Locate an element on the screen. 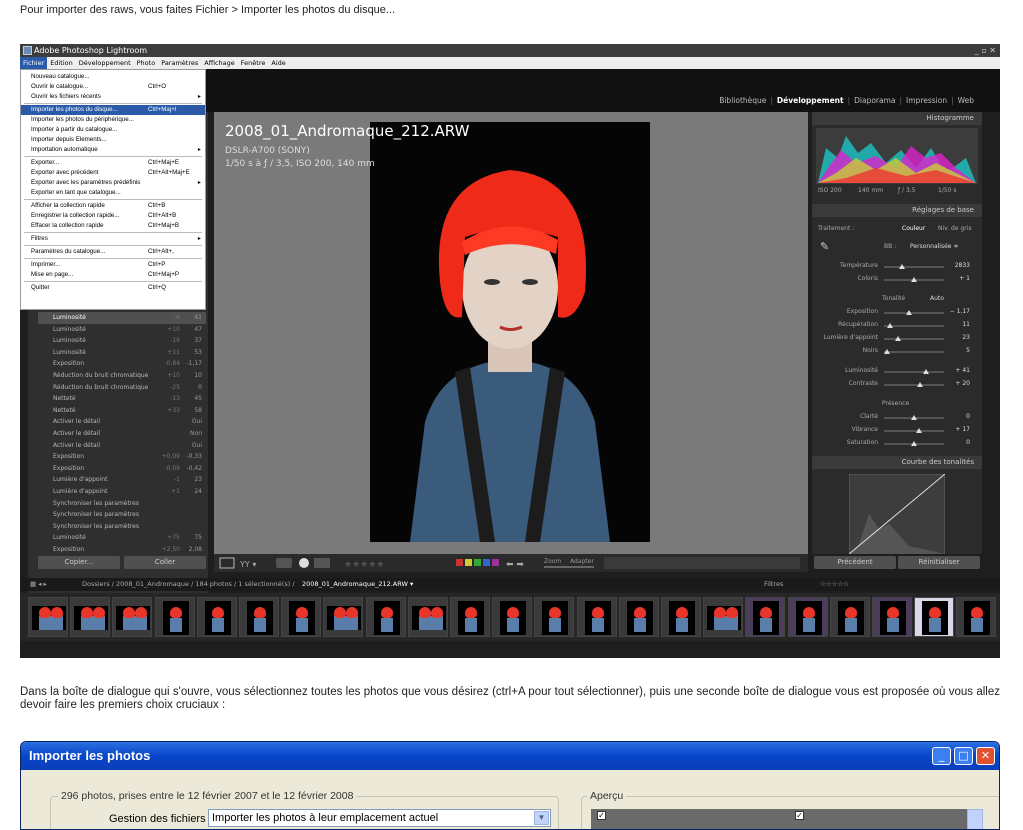 This screenshot has width=1023, height=830. label-yellow is located at coordinates (468, 562).